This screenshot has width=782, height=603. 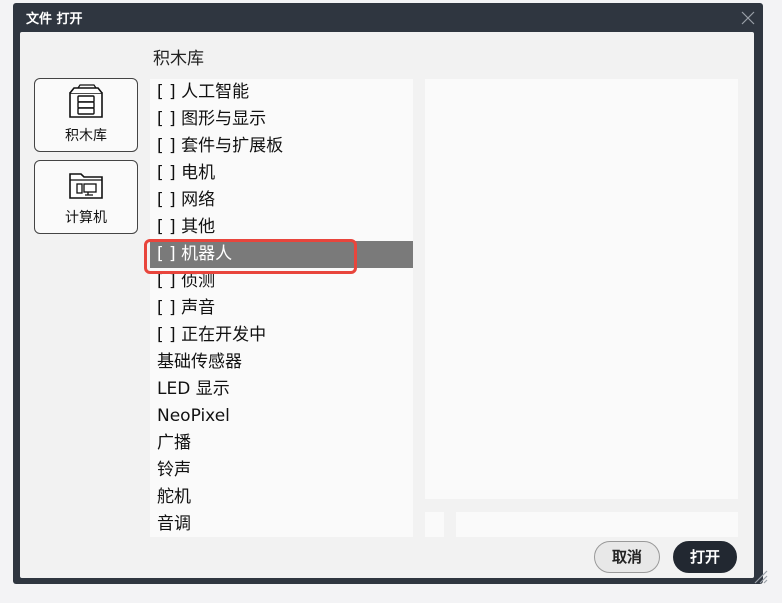 What do you see at coordinates (178, 59) in the screenshot?
I see `current-folder-label: 积木库` at bounding box center [178, 59].